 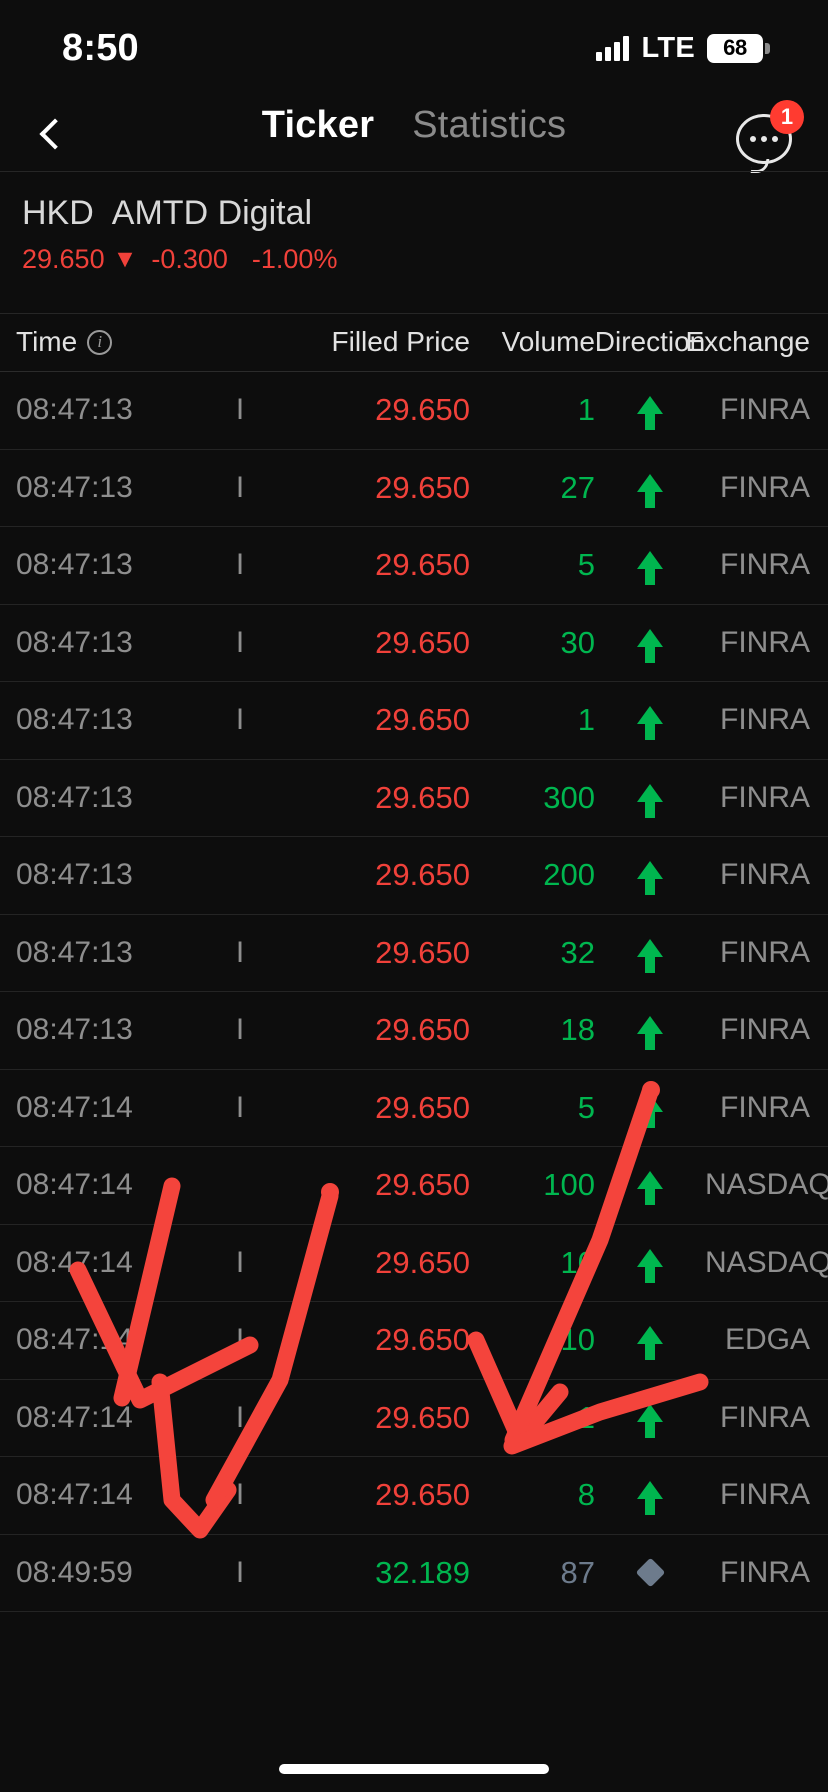 What do you see at coordinates (294, 259) in the screenshot?
I see `ticker-change-percent: -1.00%` at bounding box center [294, 259].